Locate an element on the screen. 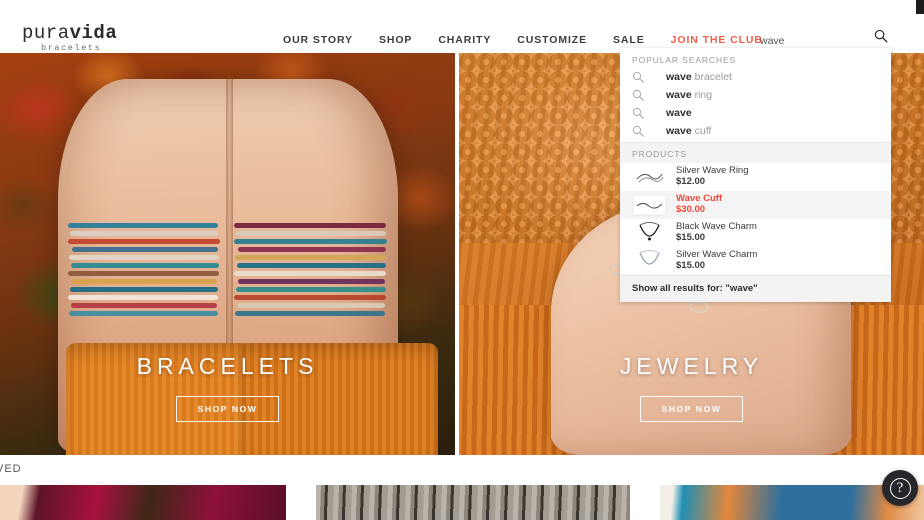 The image size is (924, 520). product-result-row: Silver Wave Charm $15.00 is located at coordinates (755, 261).